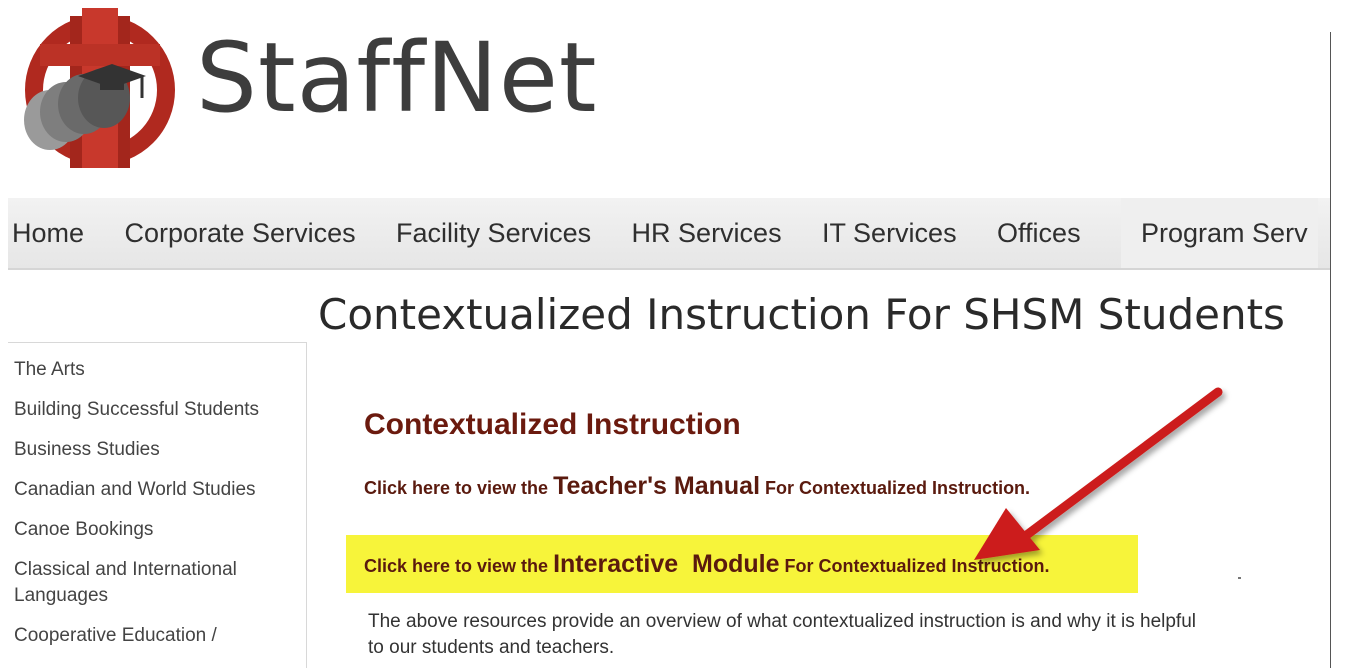 The image size is (1347, 668). I want to click on nav-hr-services: HR Services, so click(707, 233).